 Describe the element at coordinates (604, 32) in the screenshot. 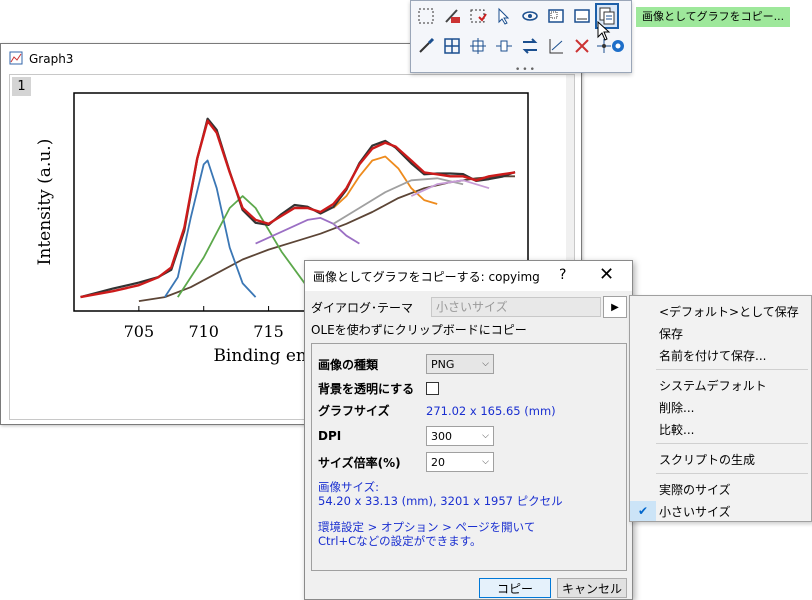

I see `mouse-cursor-icon` at that location.